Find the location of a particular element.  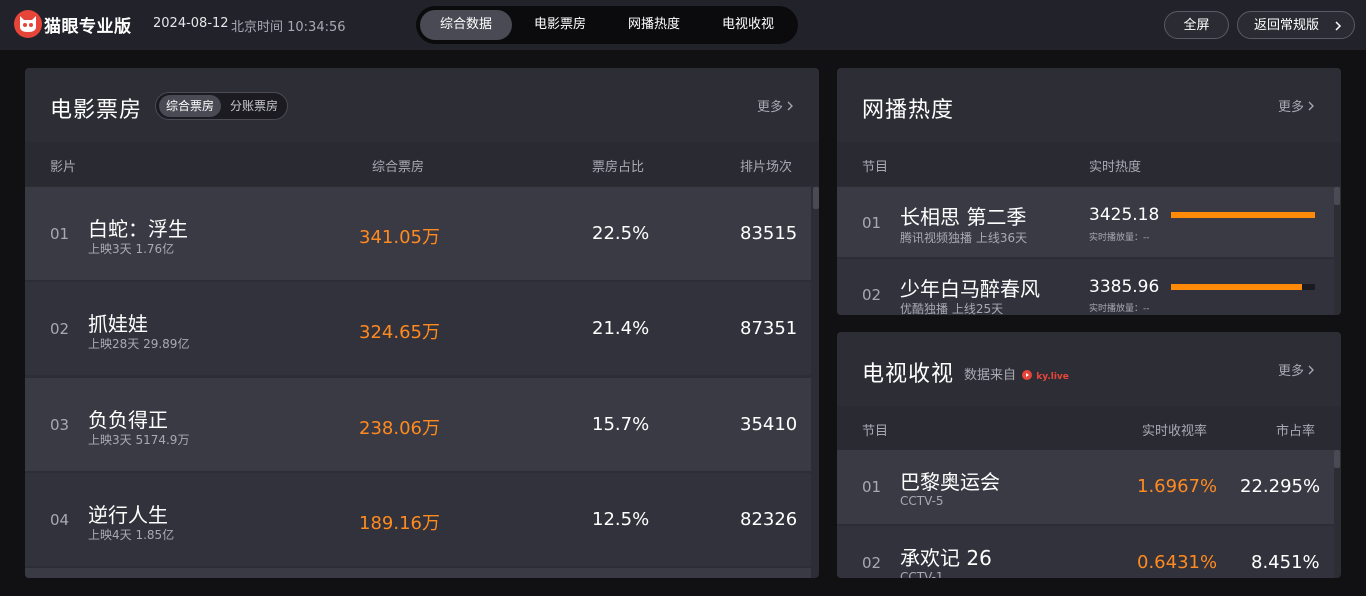

film-info: 上映28天 29.89亿 is located at coordinates (139, 344).